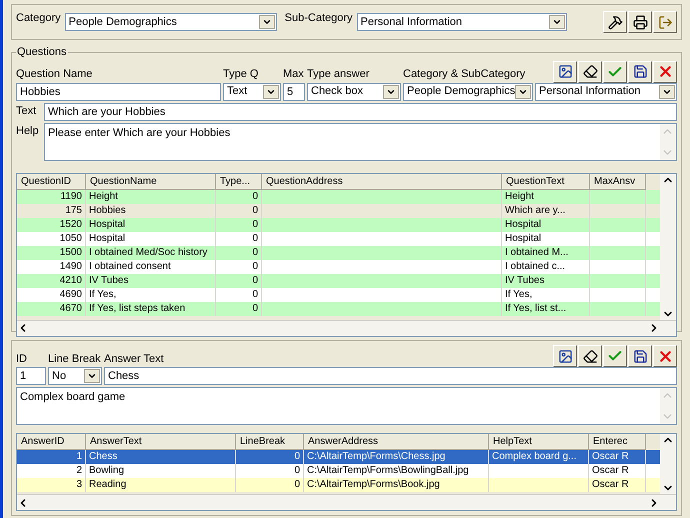  Describe the element at coordinates (390, 376) in the screenshot. I see `answer-text-field: Chess` at that location.